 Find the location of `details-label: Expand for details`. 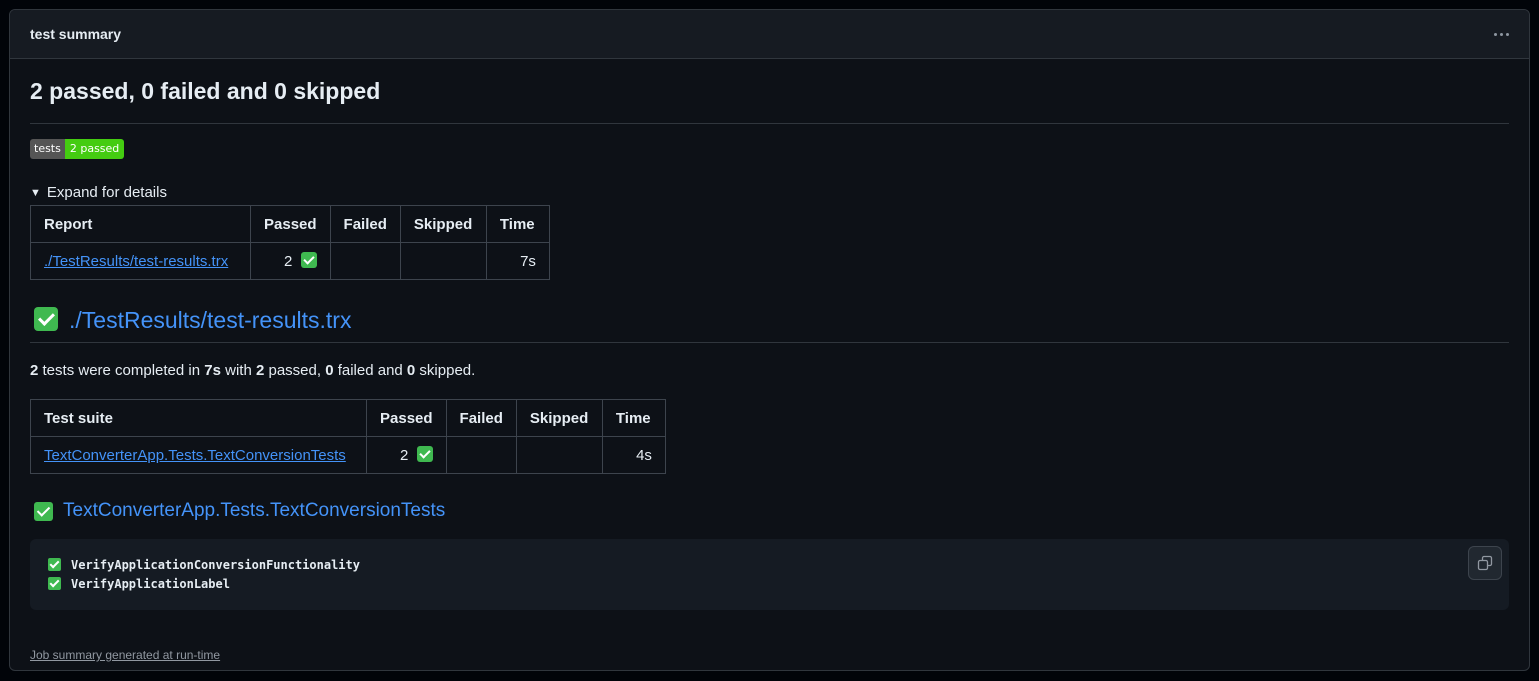

details-label: Expand for details is located at coordinates (106, 192).